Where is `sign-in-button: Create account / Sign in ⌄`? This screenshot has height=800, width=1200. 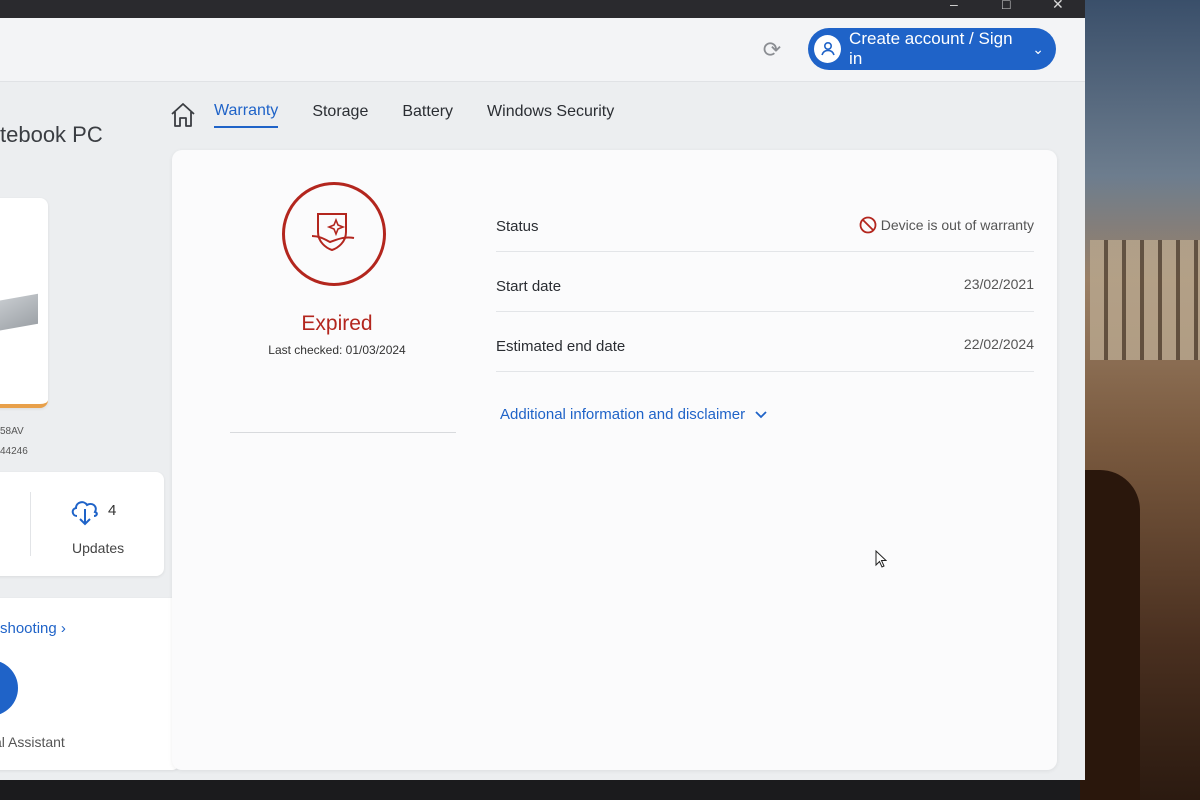
sign-in-button: Create account / Sign in ⌄ is located at coordinates (932, 49).